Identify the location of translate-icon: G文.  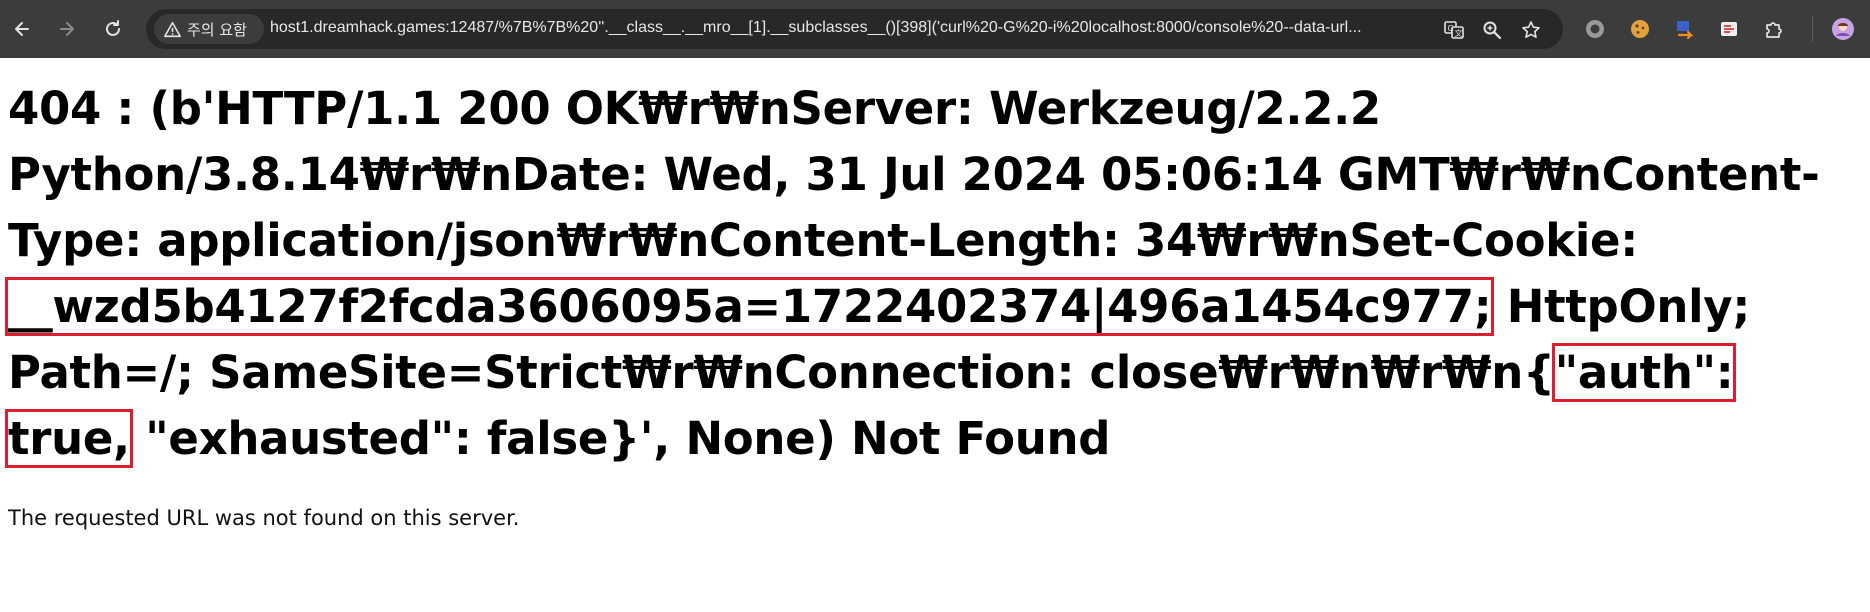
(1454, 30).